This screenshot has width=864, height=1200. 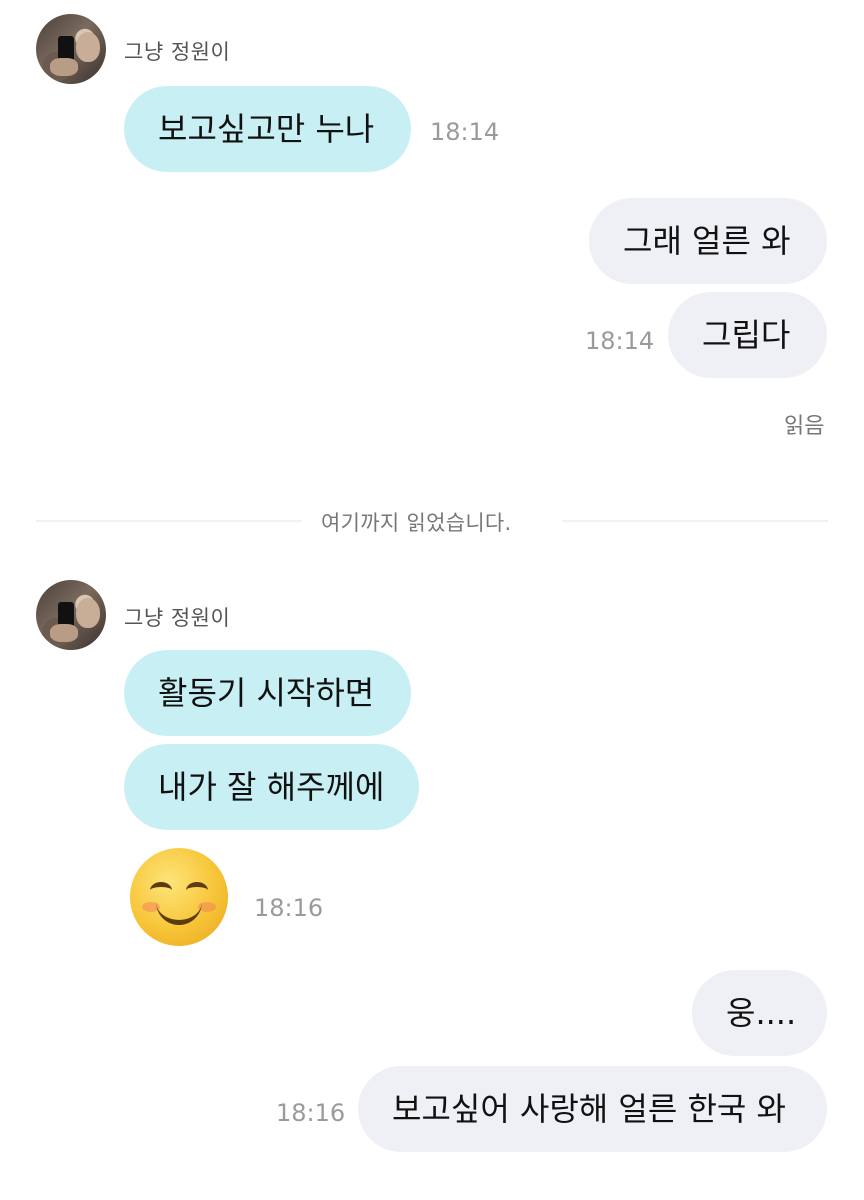 What do you see at coordinates (708, 241) in the screenshot?
I see `message-bubble-outgoing: 그래 얼른 와` at bounding box center [708, 241].